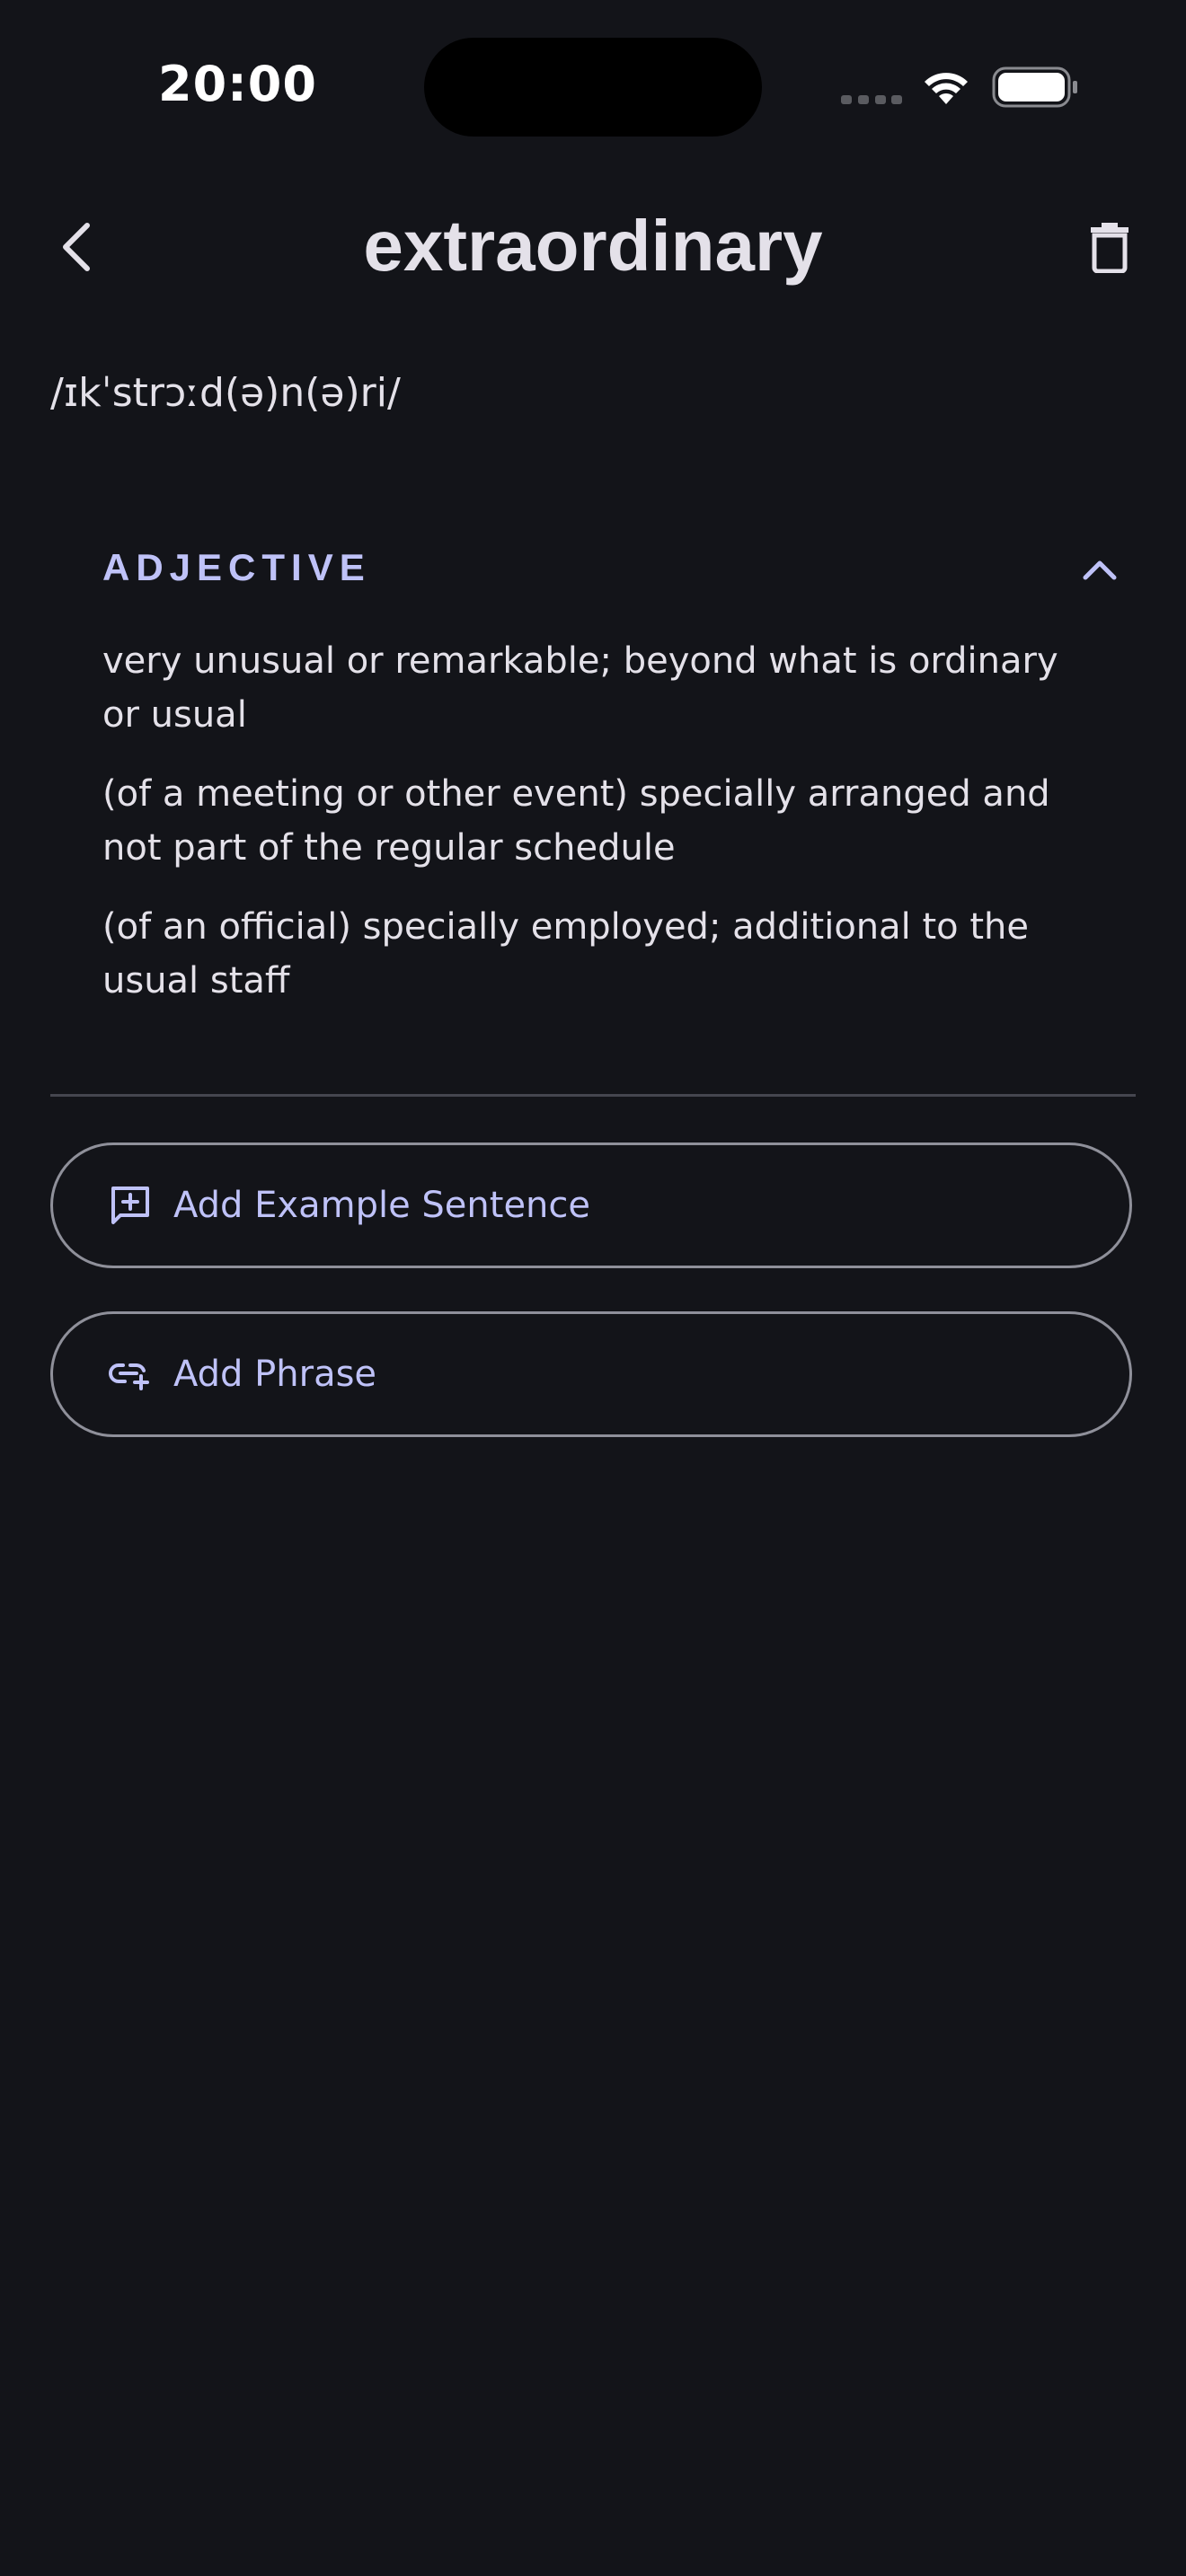 The height and width of the screenshot is (2576, 1186). What do you see at coordinates (237, 84) in the screenshot?
I see `status-time: 20:00` at bounding box center [237, 84].